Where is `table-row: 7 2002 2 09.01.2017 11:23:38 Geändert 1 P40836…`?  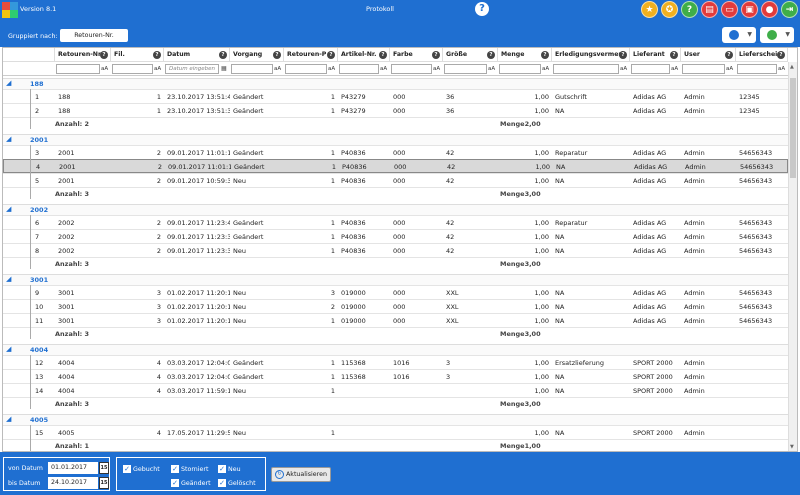
table-row: 7 2002 2 09.01.2017 11:23:38 Geändert 1 P40836… is located at coordinates (395, 236).